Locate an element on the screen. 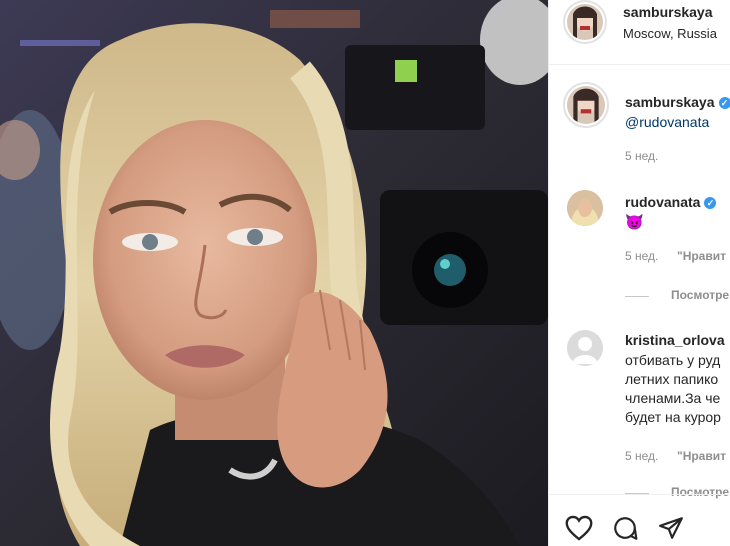  comment-text-line: членами.За че is located at coordinates (673, 398).